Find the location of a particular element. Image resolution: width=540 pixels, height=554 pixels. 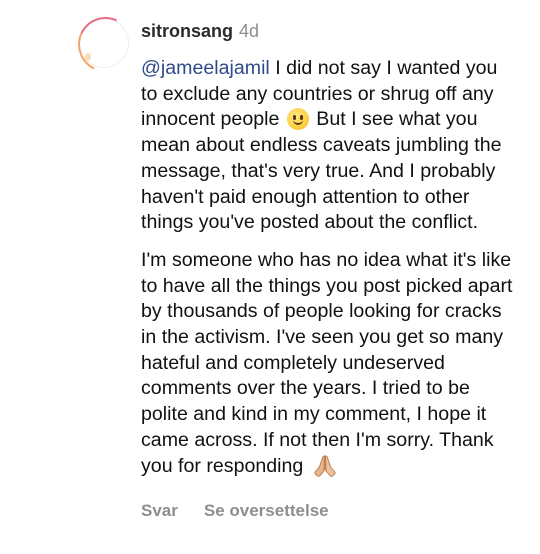

smiling-face-emoji-icon is located at coordinates (297, 119).